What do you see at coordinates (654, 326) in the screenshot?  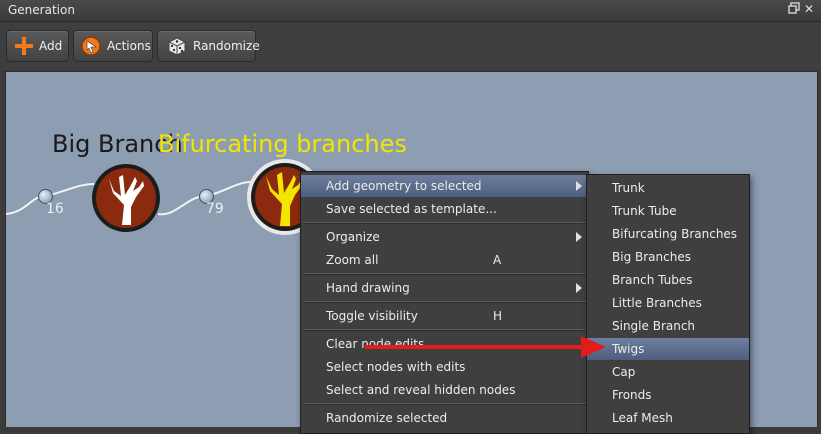 I see `submenu-item-label: Single Branch` at bounding box center [654, 326].